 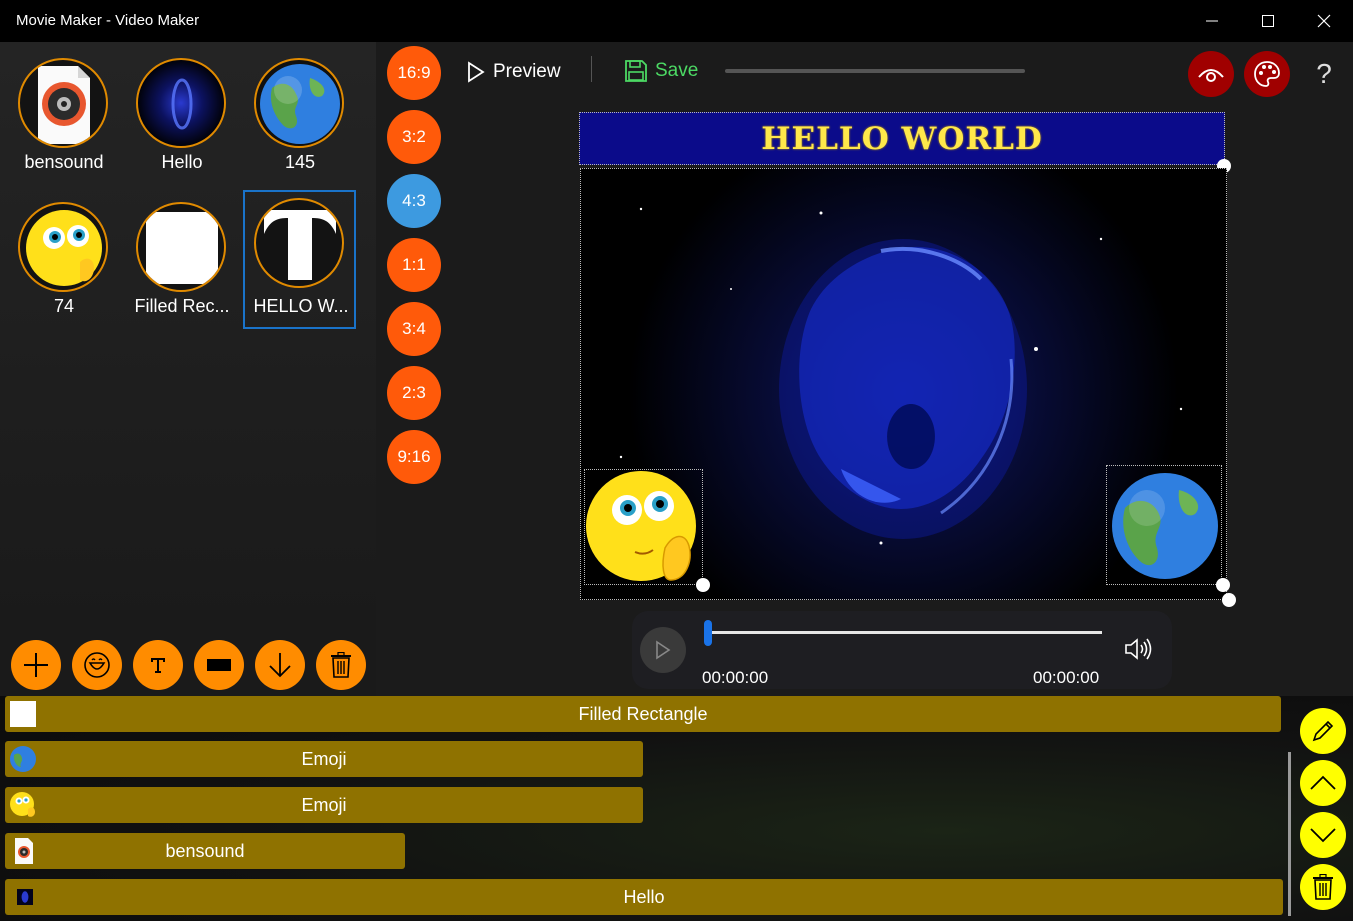 What do you see at coordinates (636, 71) in the screenshot?
I see `floppy-disk-icon` at bounding box center [636, 71].